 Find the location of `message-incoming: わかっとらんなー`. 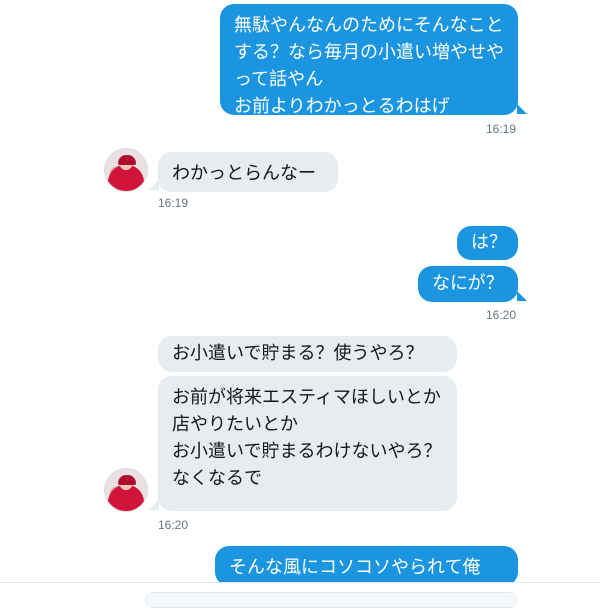

message-incoming: わかっとらんなー is located at coordinates (248, 172).